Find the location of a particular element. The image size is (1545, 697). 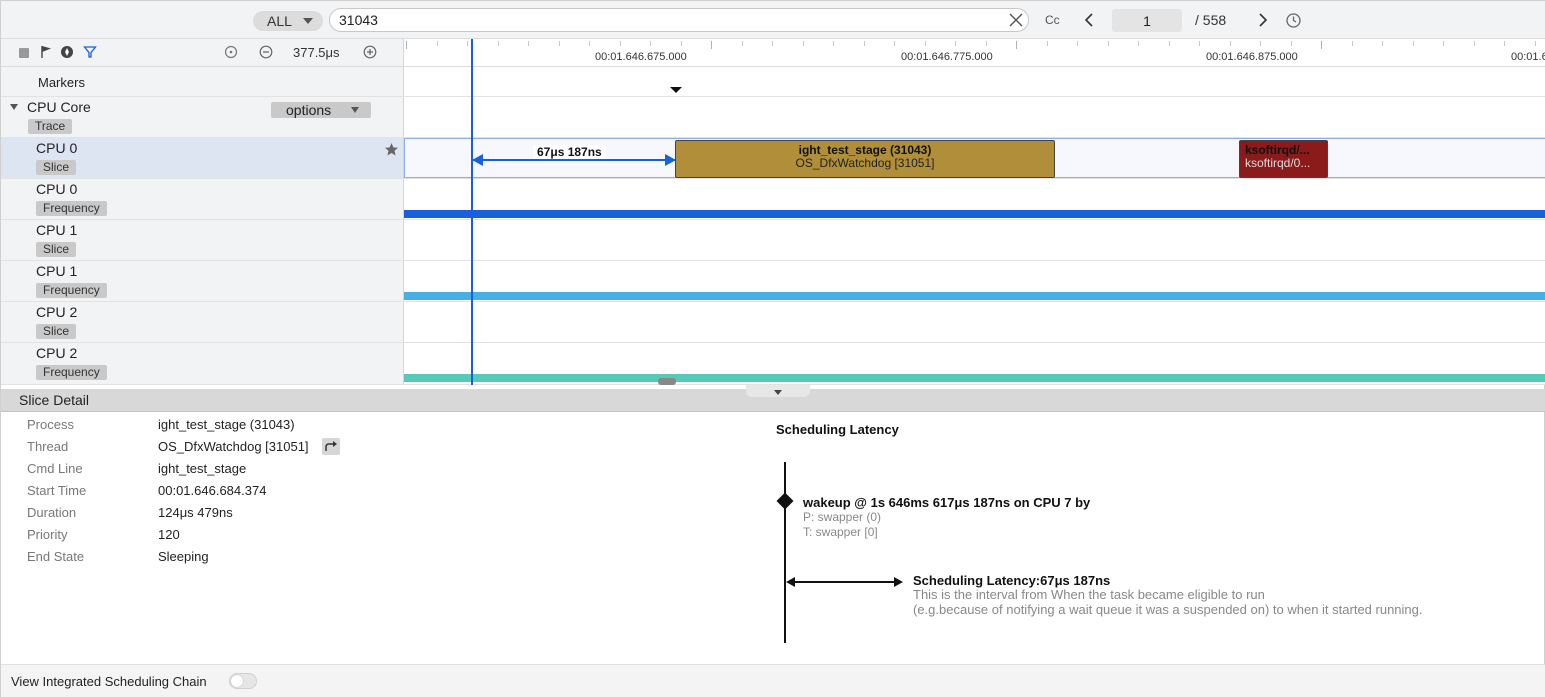

ruler-tick-label: 00:01.646.675.000 is located at coordinates (641, 57).